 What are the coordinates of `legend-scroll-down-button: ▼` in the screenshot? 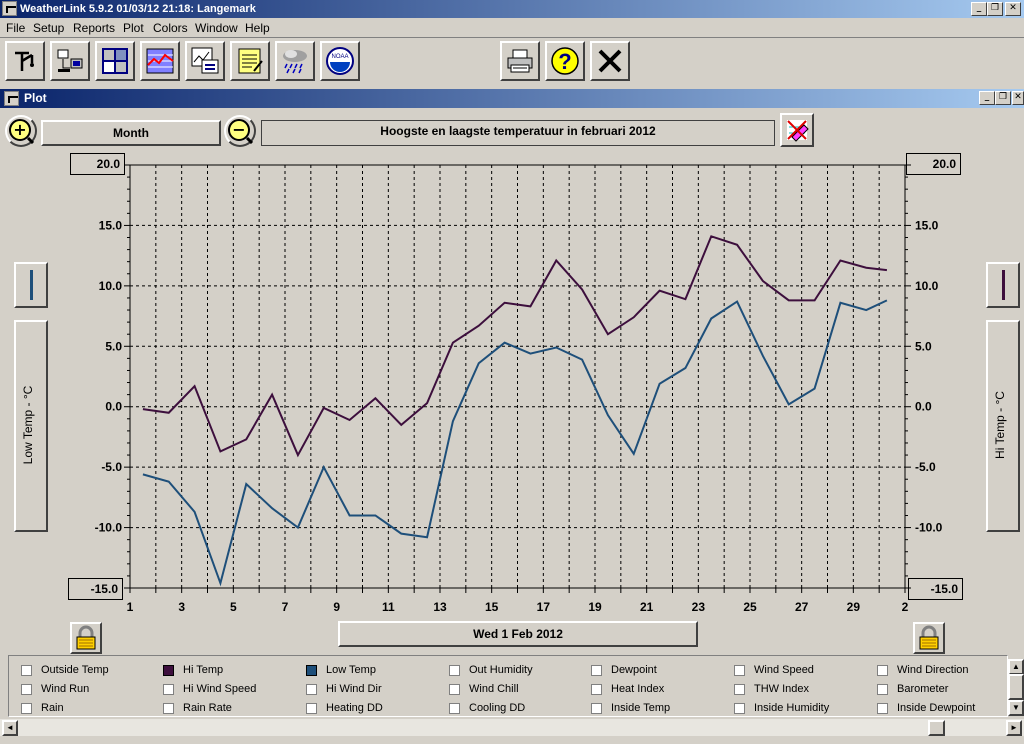 It's located at (1016, 708).